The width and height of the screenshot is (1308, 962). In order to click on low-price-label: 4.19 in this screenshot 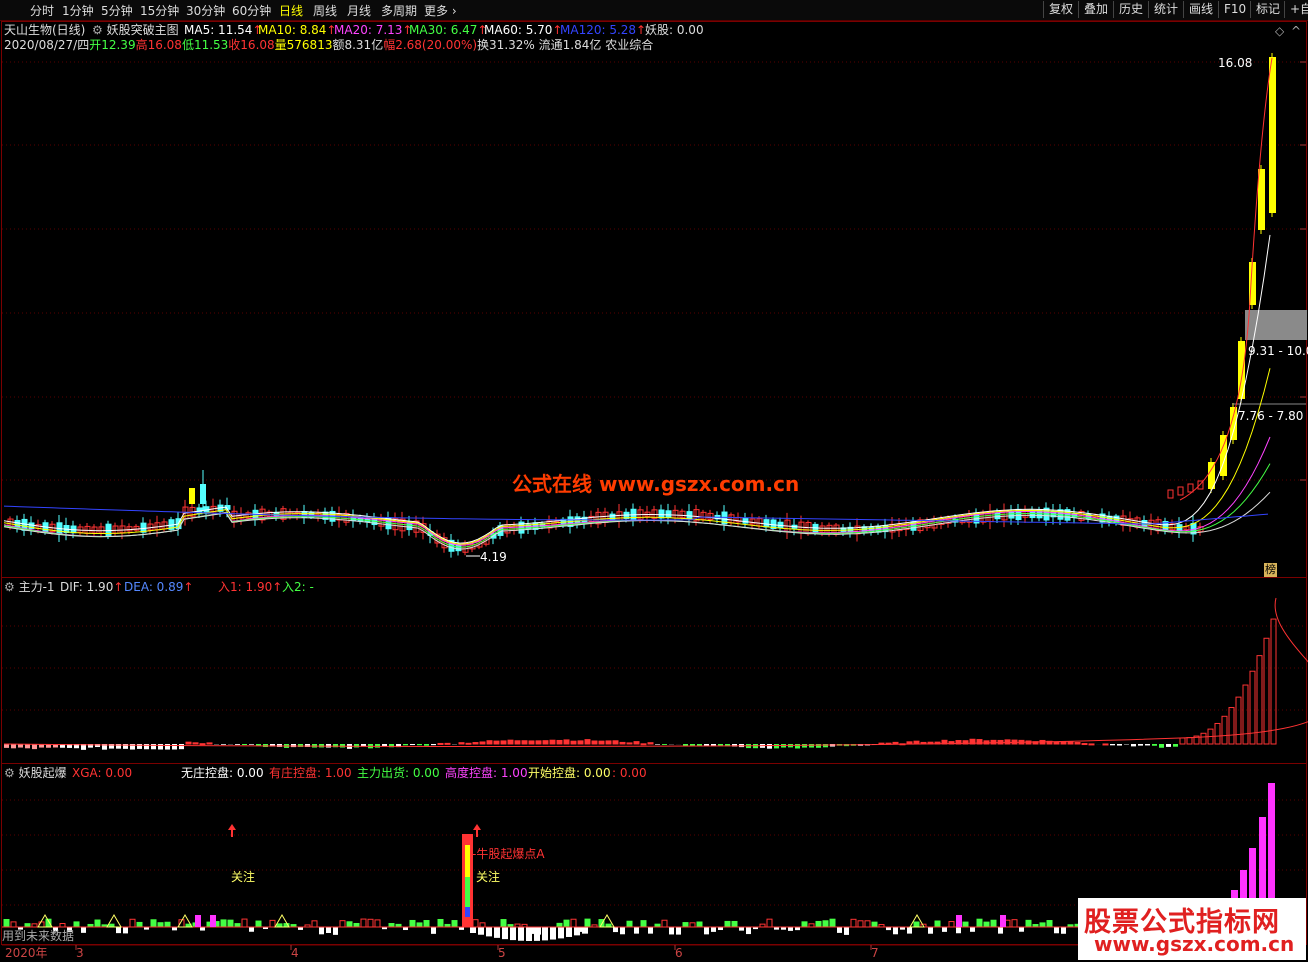, I will do `click(493, 557)`.